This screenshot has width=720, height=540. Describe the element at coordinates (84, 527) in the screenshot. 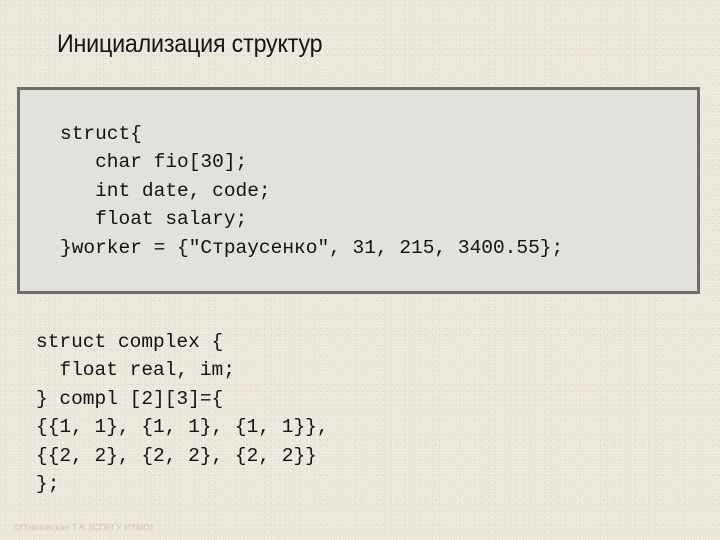

I see `footer-attribution: ©Павловская Т.А. (СПБГУ ИТМО)` at that location.